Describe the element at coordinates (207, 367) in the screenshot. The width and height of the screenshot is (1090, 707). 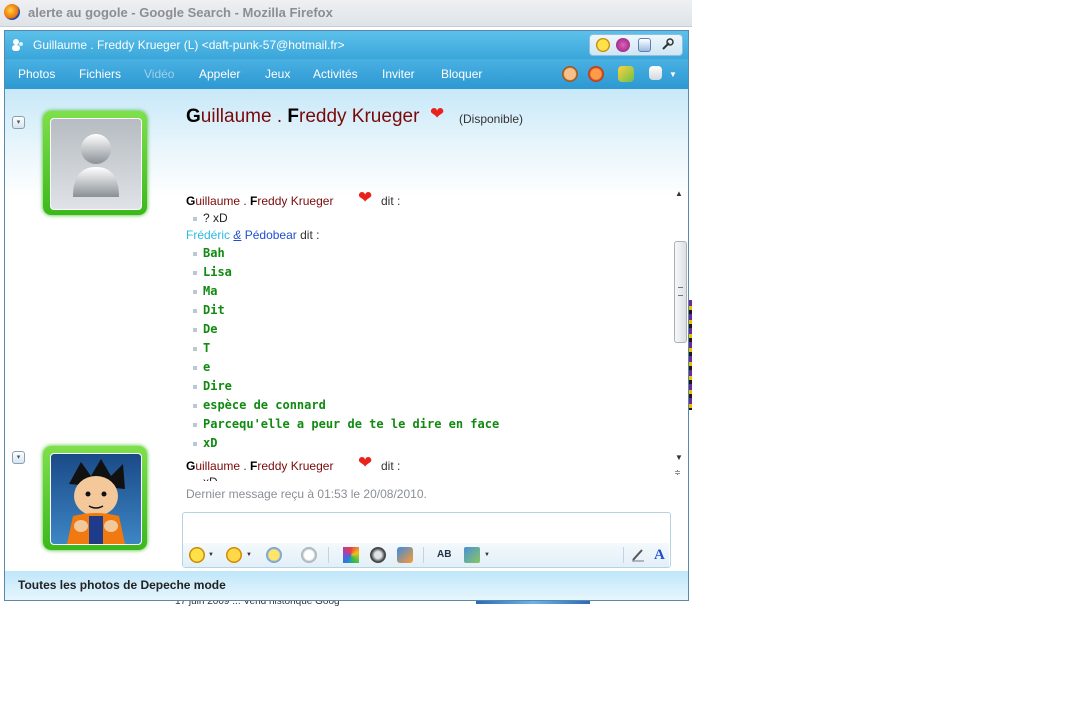
I see `message-2-line: e` at that location.